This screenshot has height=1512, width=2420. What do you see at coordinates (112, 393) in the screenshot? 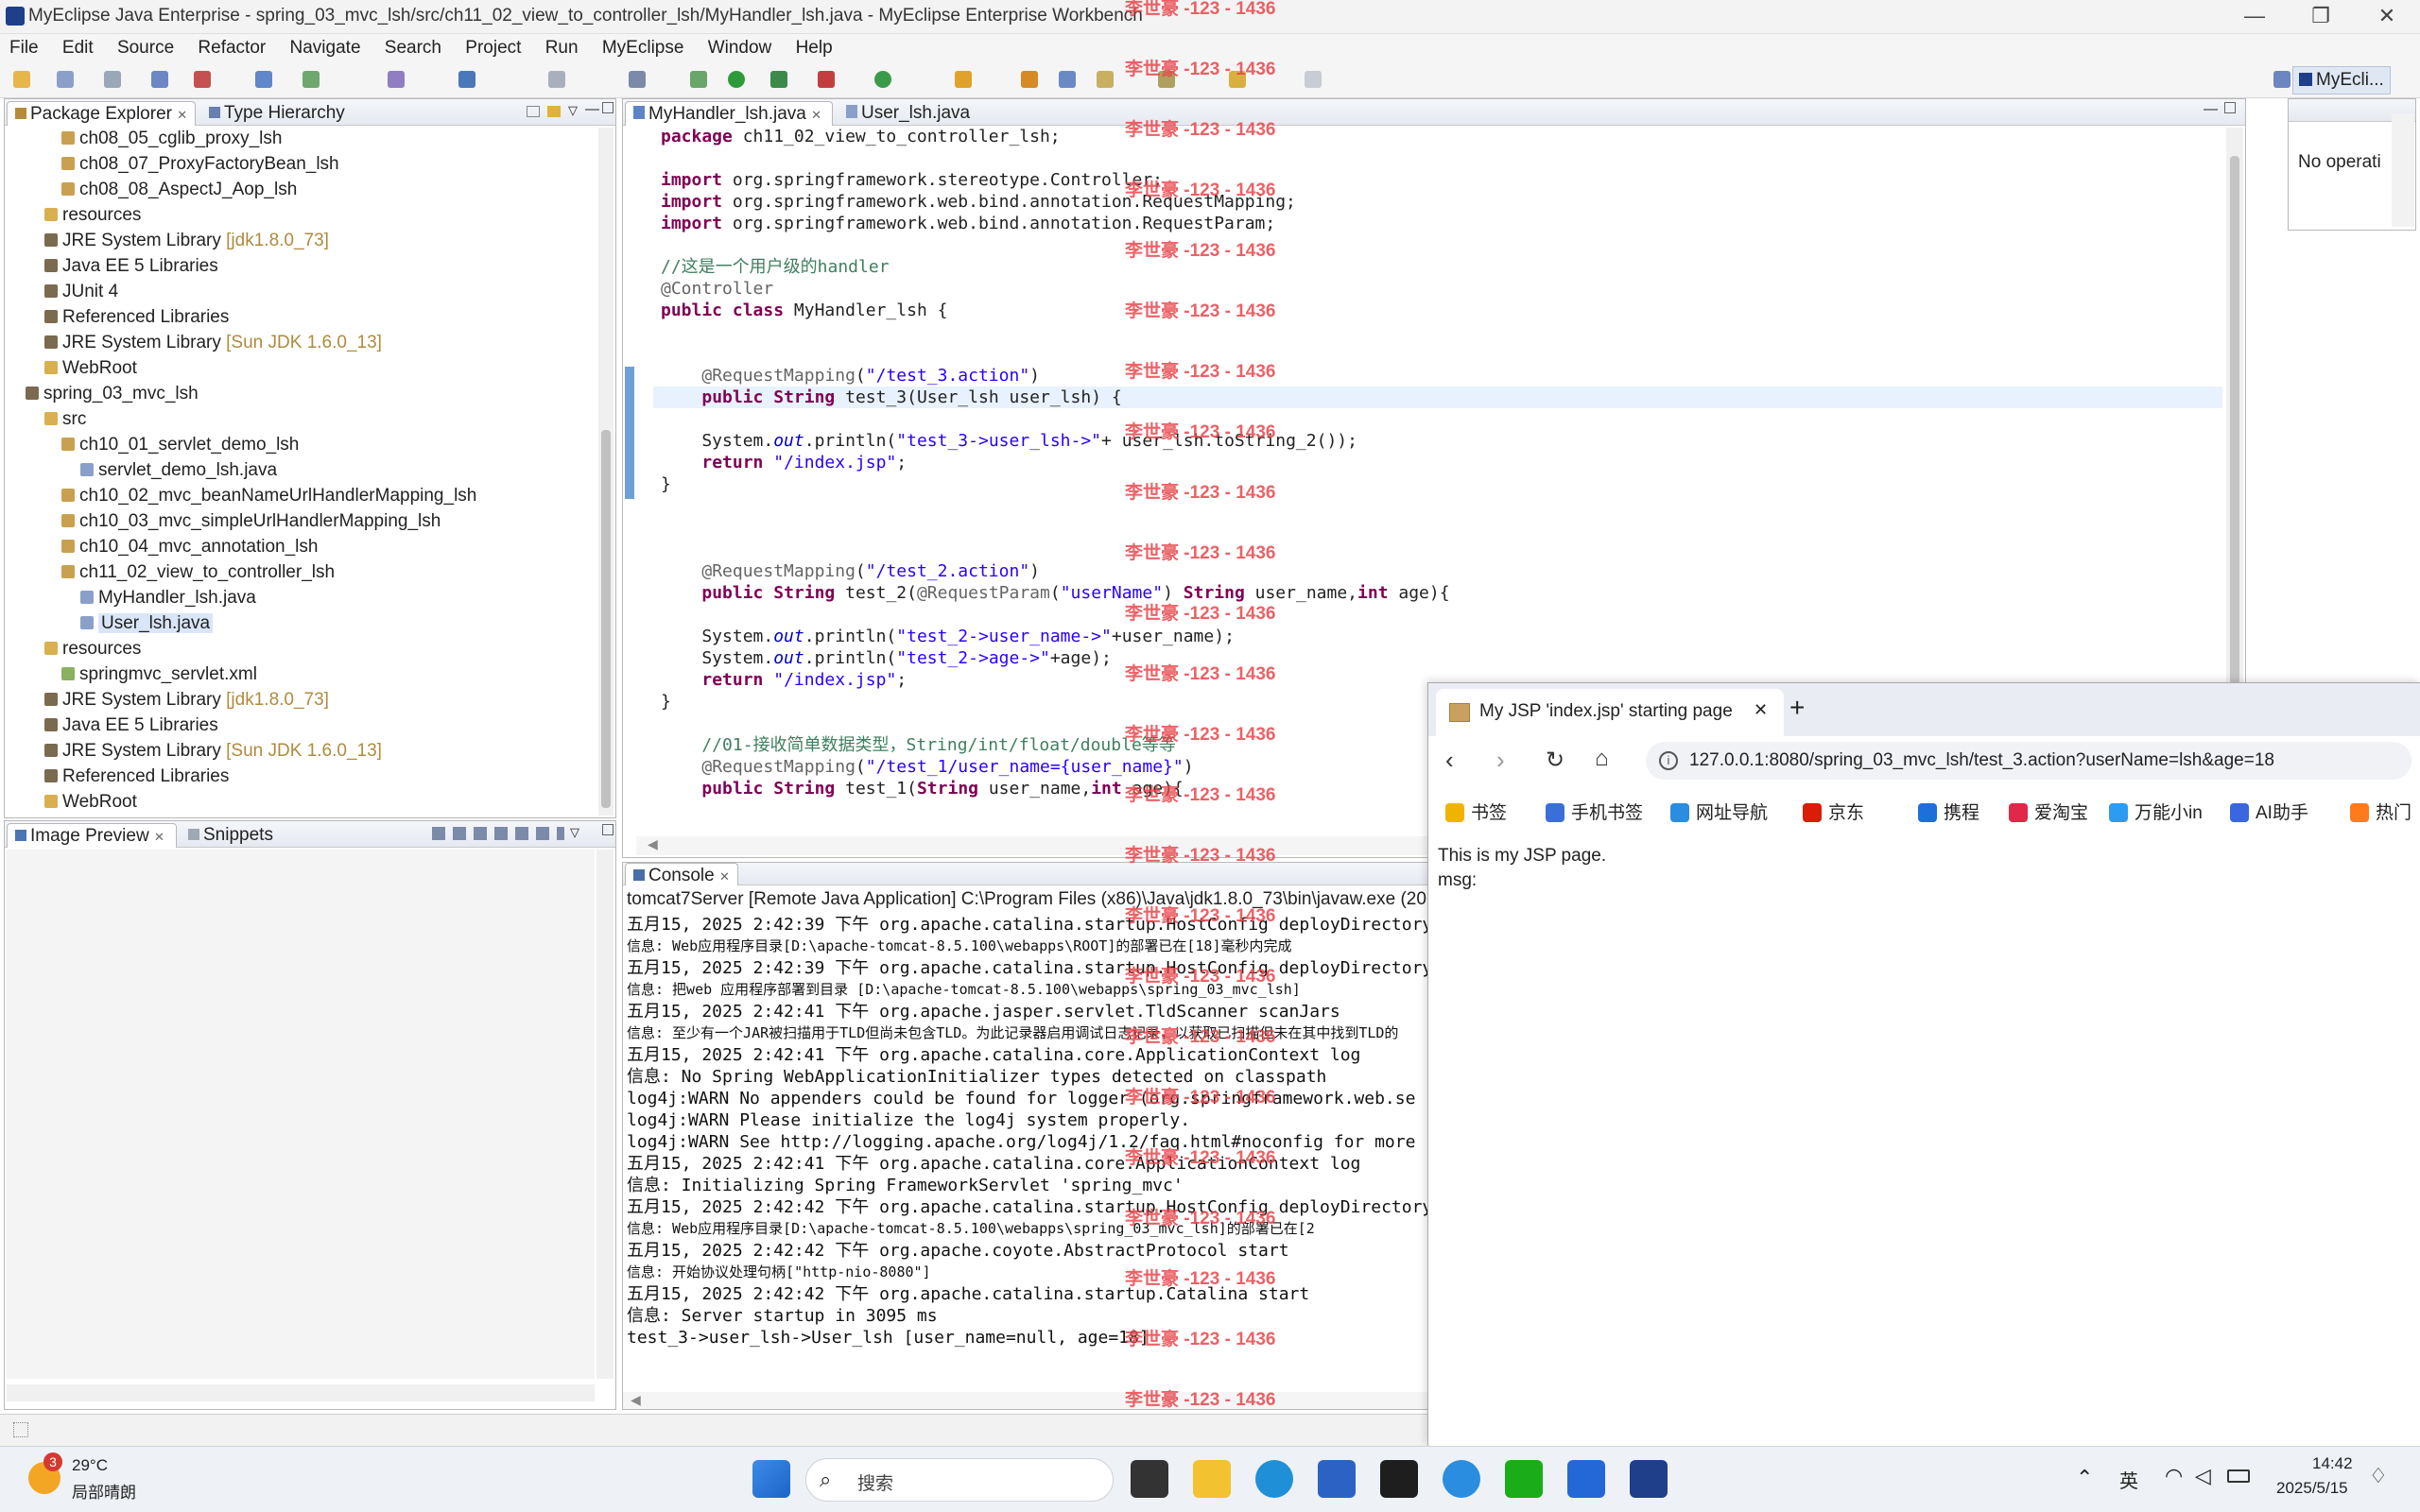
I see `tree-item: spring_03_mvc_lsh` at bounding box center [112, 393].